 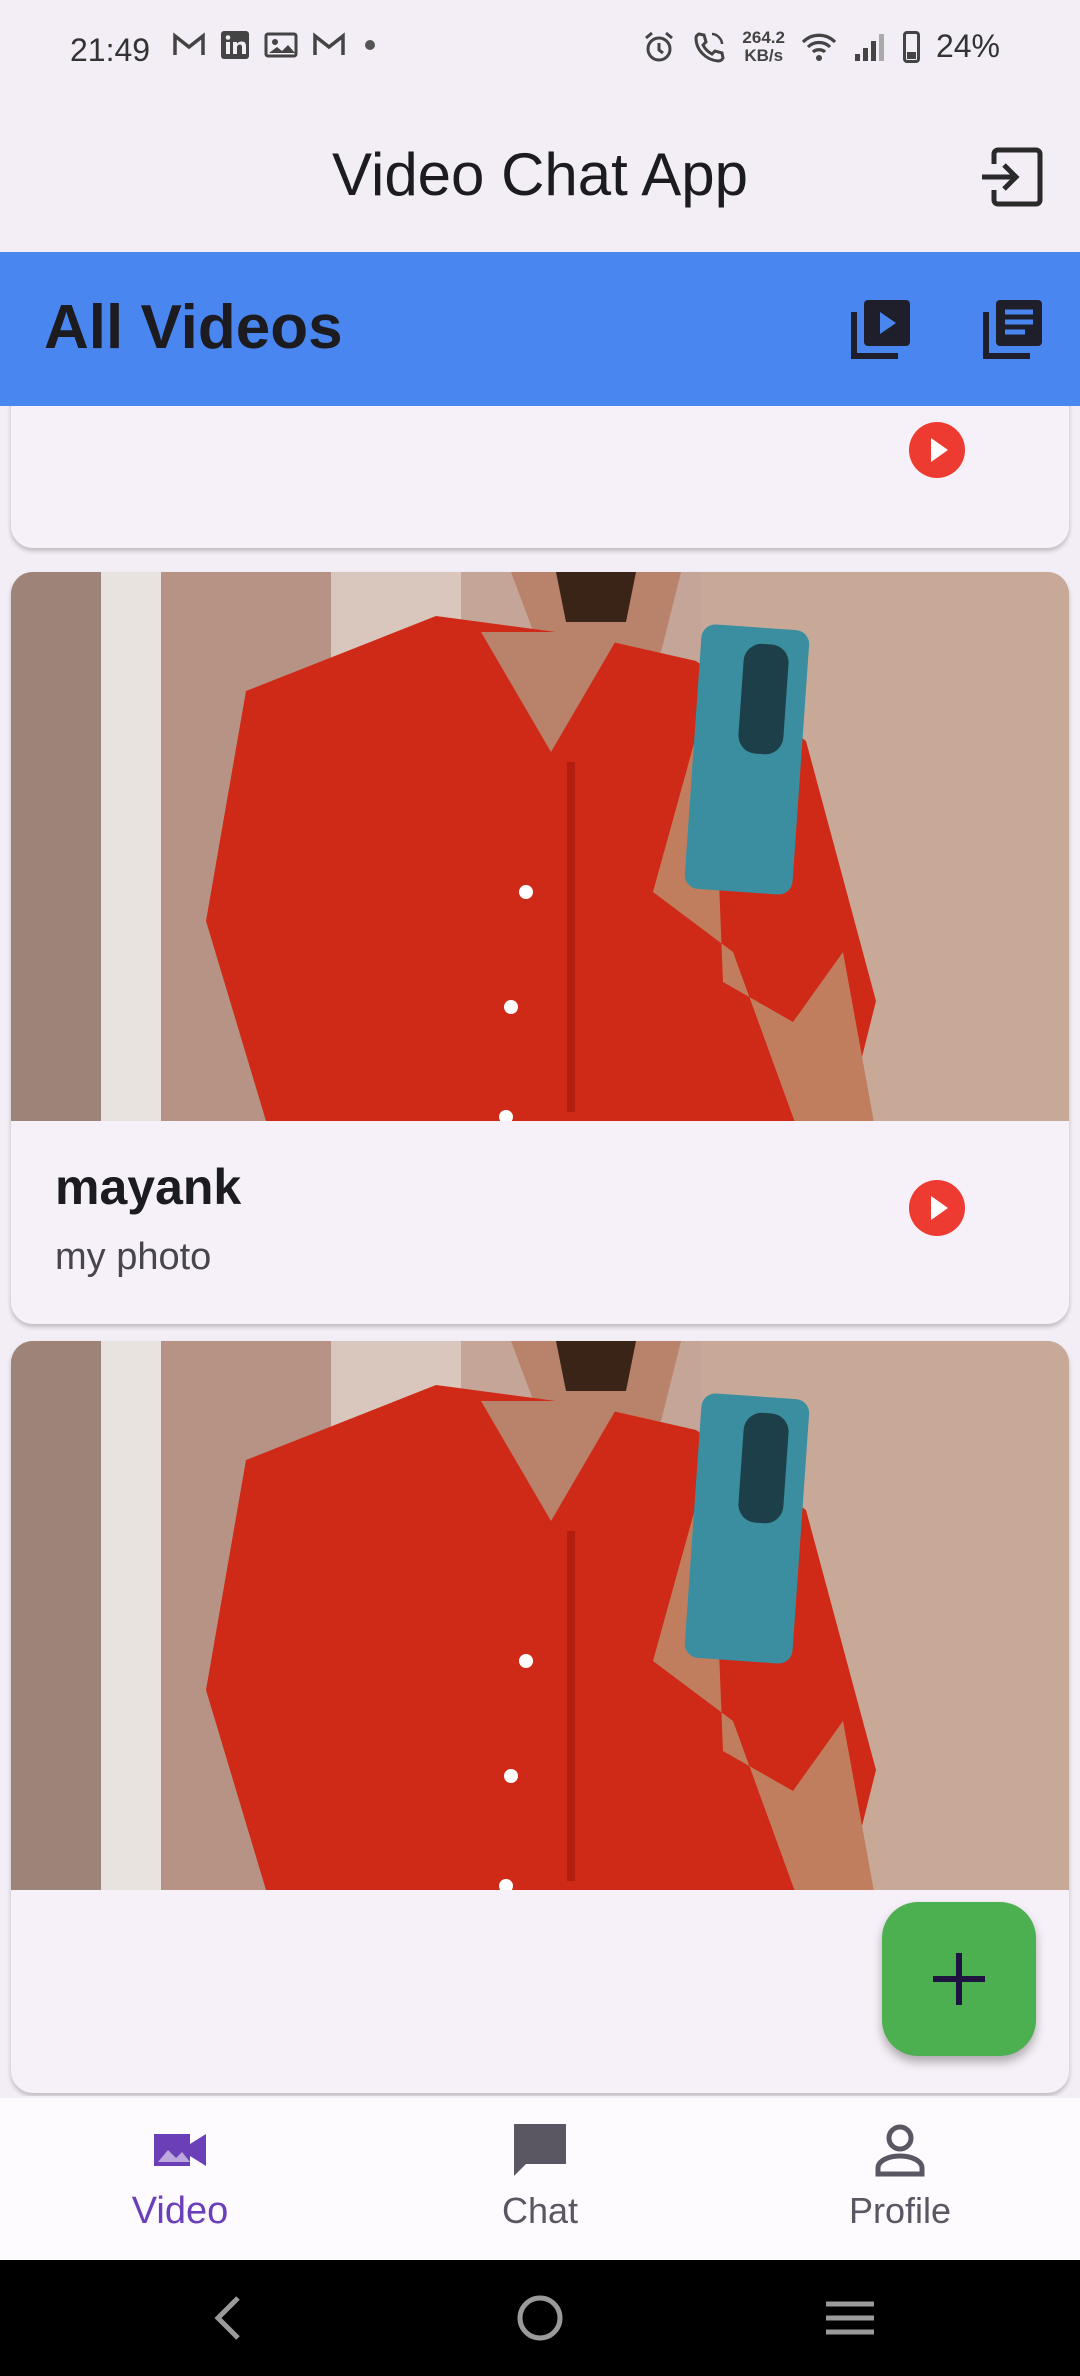 I want to click on linkedin-icon, so click(x=235, y=45).